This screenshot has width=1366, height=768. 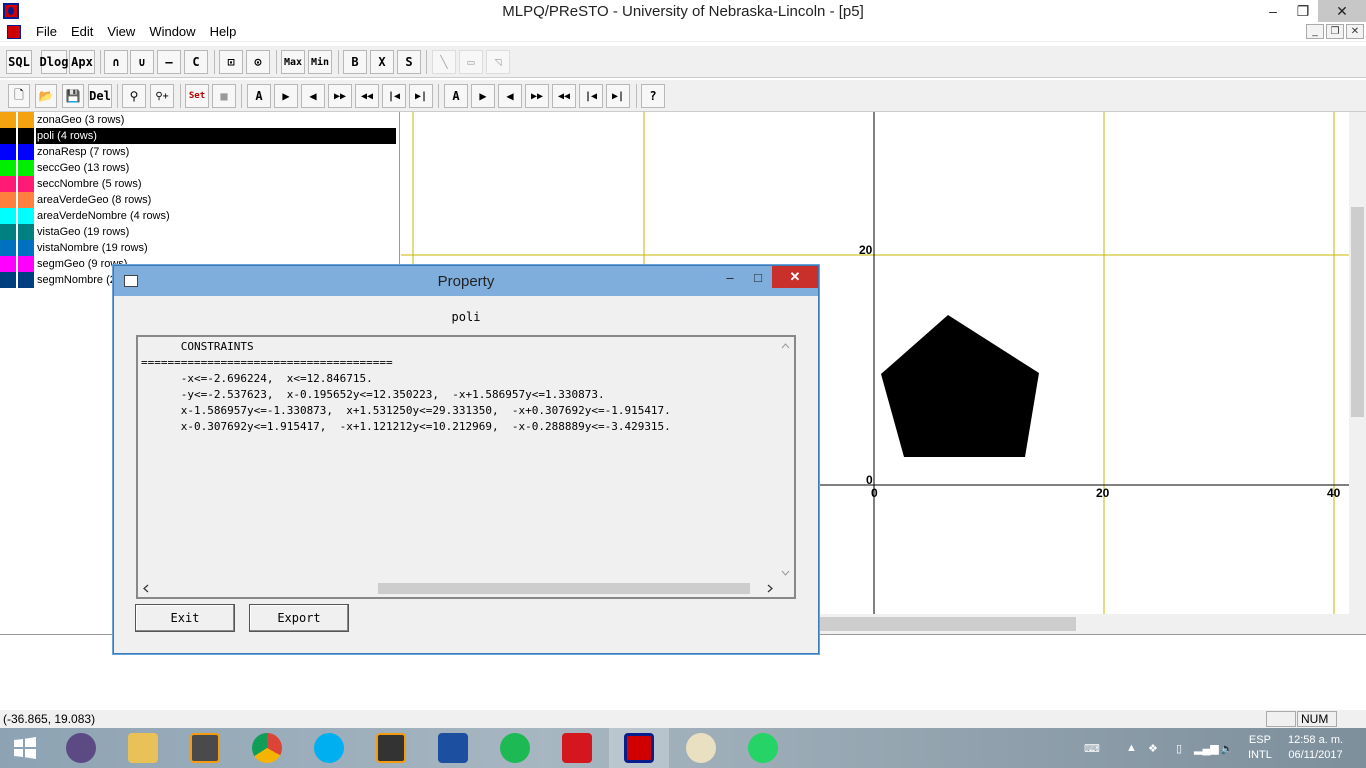 What do you see at coordinates (639, 748) in the screenshot?
I see `taskbar-mlpq-icon` at bounding box center [639, 748].